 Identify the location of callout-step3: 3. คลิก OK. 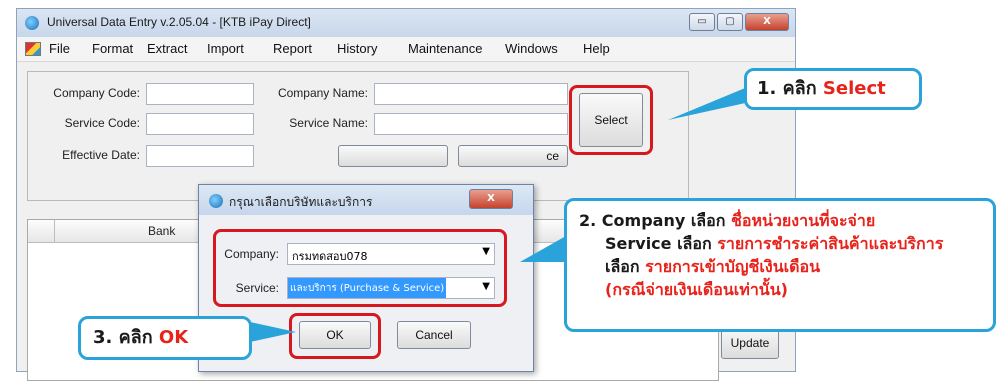
(165, 338).